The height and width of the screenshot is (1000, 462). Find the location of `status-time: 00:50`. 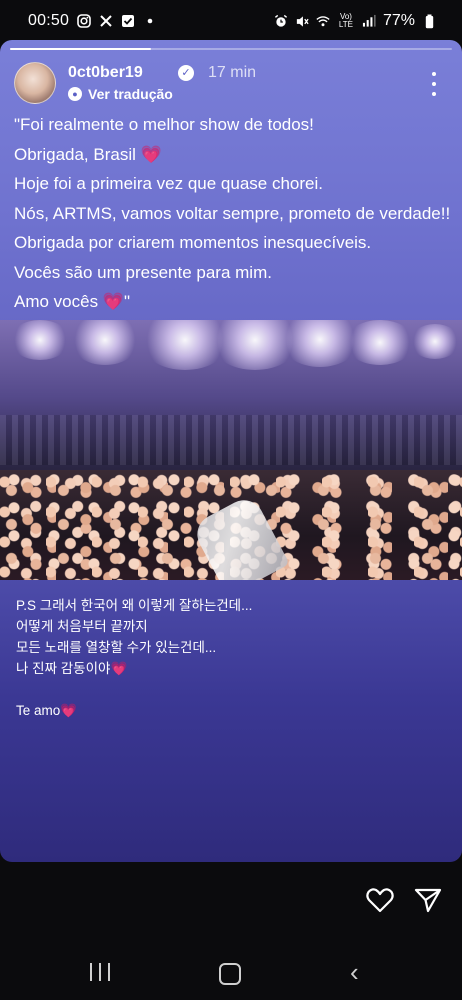

status-time: 00:50 is located at coordinates (49, 20).